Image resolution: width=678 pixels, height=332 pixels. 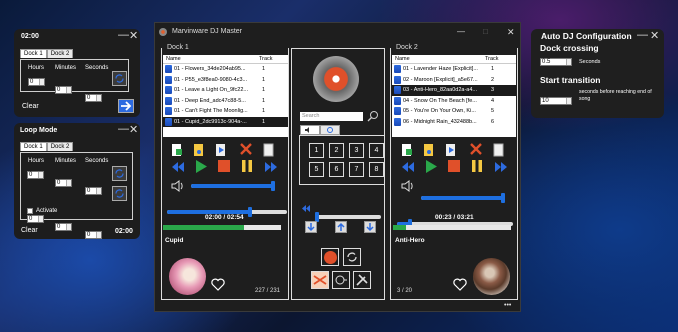 What do you see at coordinates (356, 150) in the screenshot?
I see `pad-button-3: 3` at bounding box center [356, 150].